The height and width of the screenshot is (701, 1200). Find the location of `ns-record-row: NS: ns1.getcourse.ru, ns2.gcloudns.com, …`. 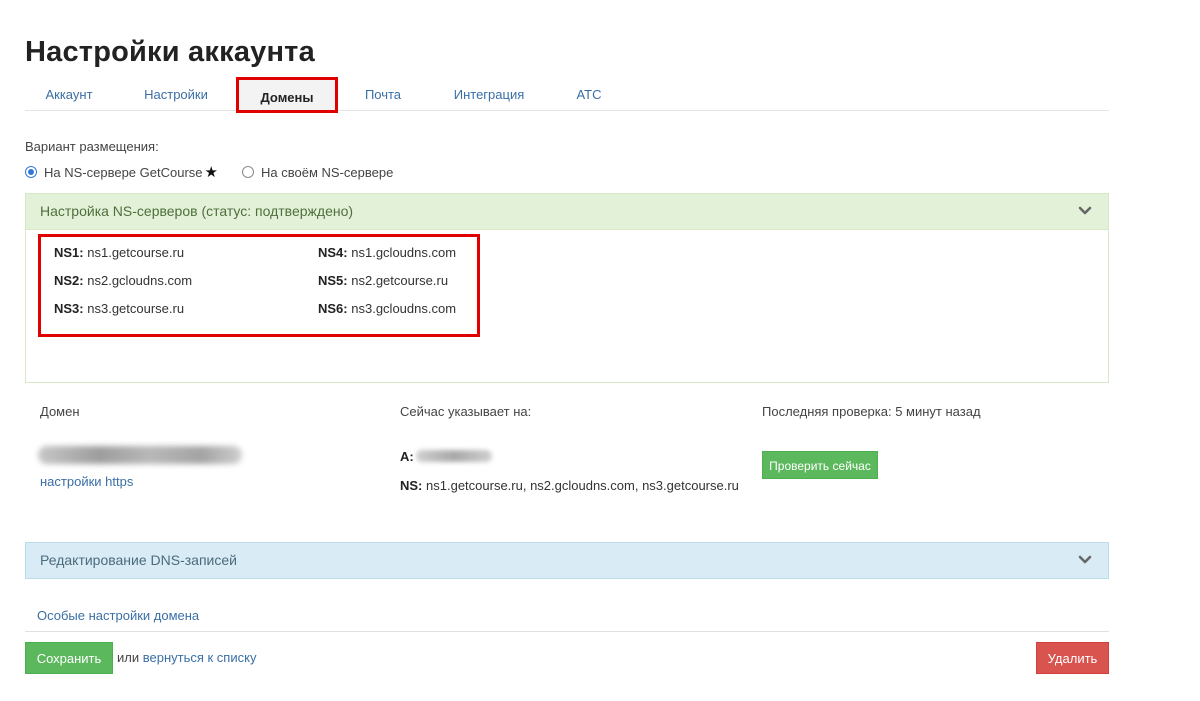

ns-record-row: NS: ns1.getcourse.ru, ns2.gcloudns.com, … is located at coordinates (569, 485).